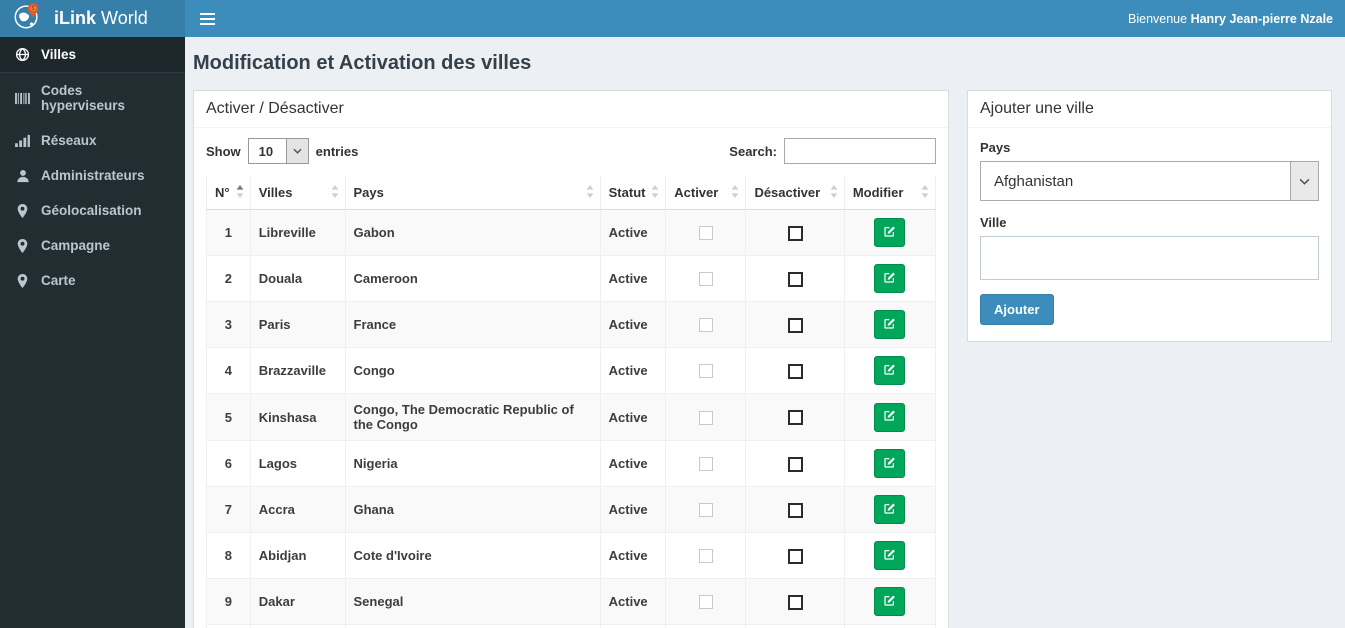 This screenshot has width=1345, height=628. I want to click on search-control: Search:, so click(832, 151).